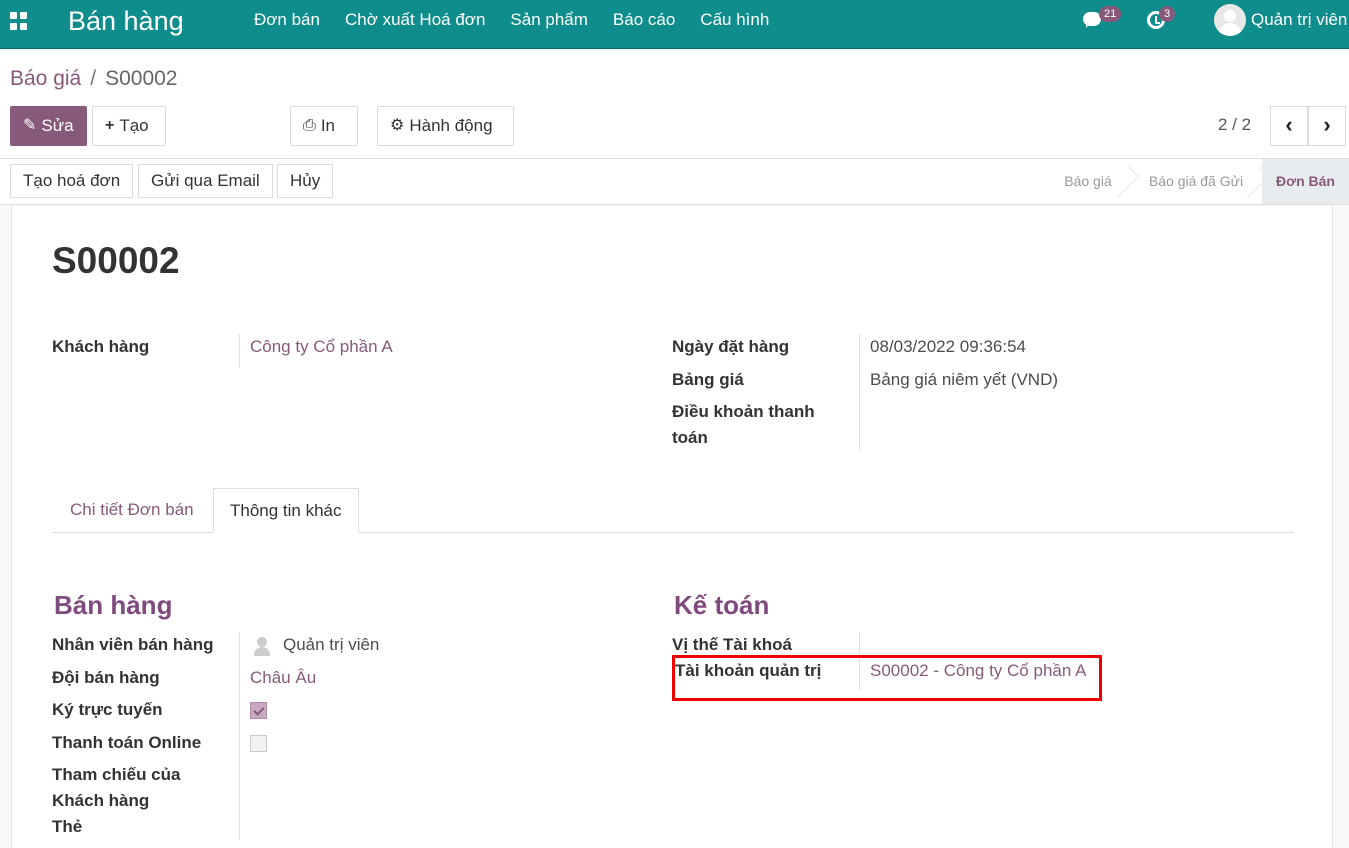  Describe the element at coordinates (205, 181) in the screenshot. I see `send-email-button: Gửi qua Email` at that location.